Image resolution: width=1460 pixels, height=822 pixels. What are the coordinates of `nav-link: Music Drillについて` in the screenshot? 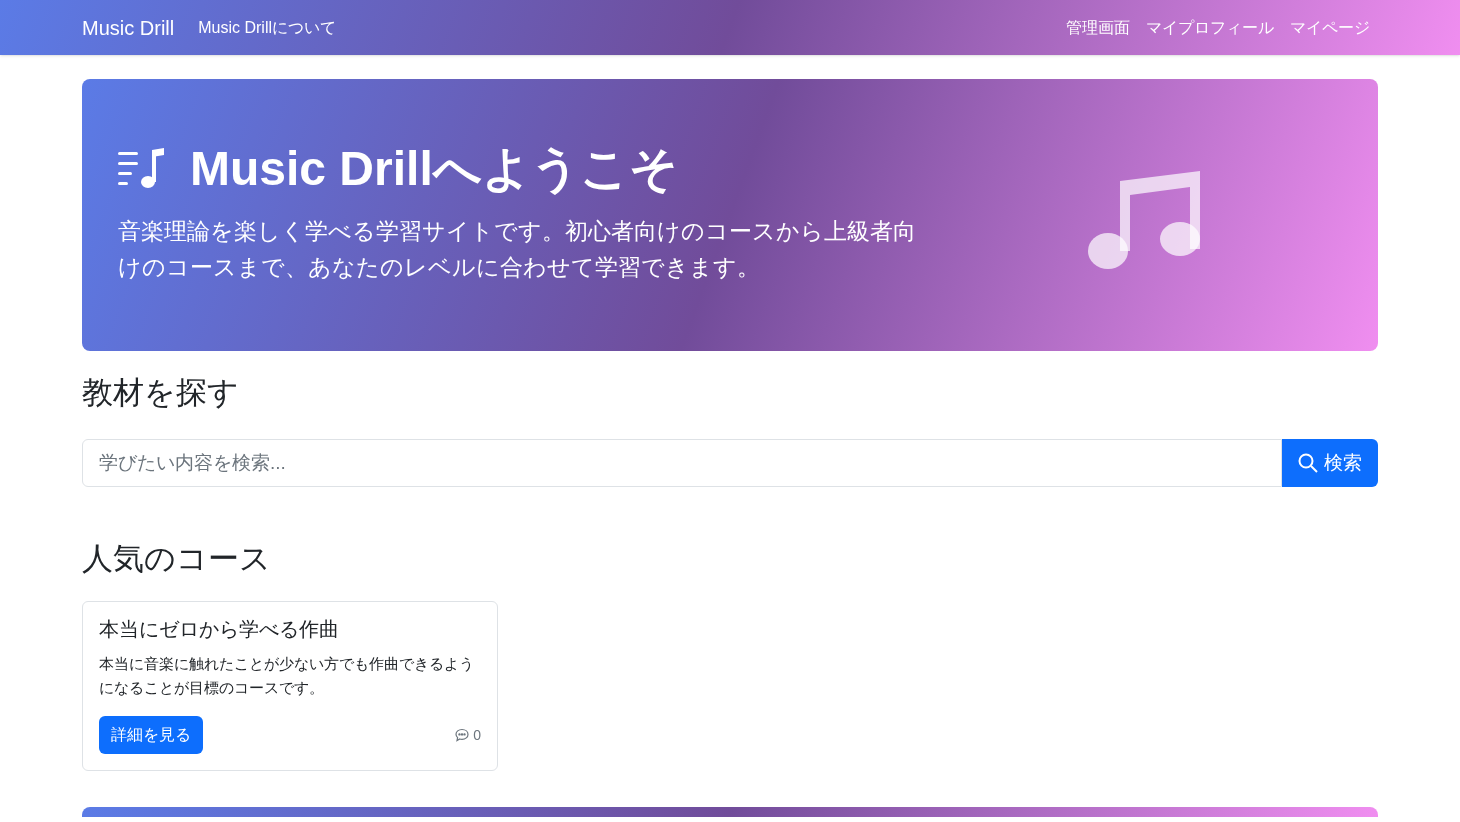 It's located at (267, 27).